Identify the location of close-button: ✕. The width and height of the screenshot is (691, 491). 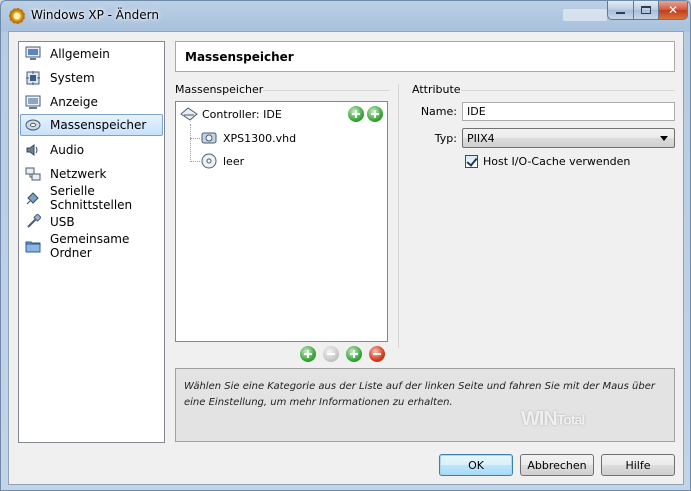
(673, 10).